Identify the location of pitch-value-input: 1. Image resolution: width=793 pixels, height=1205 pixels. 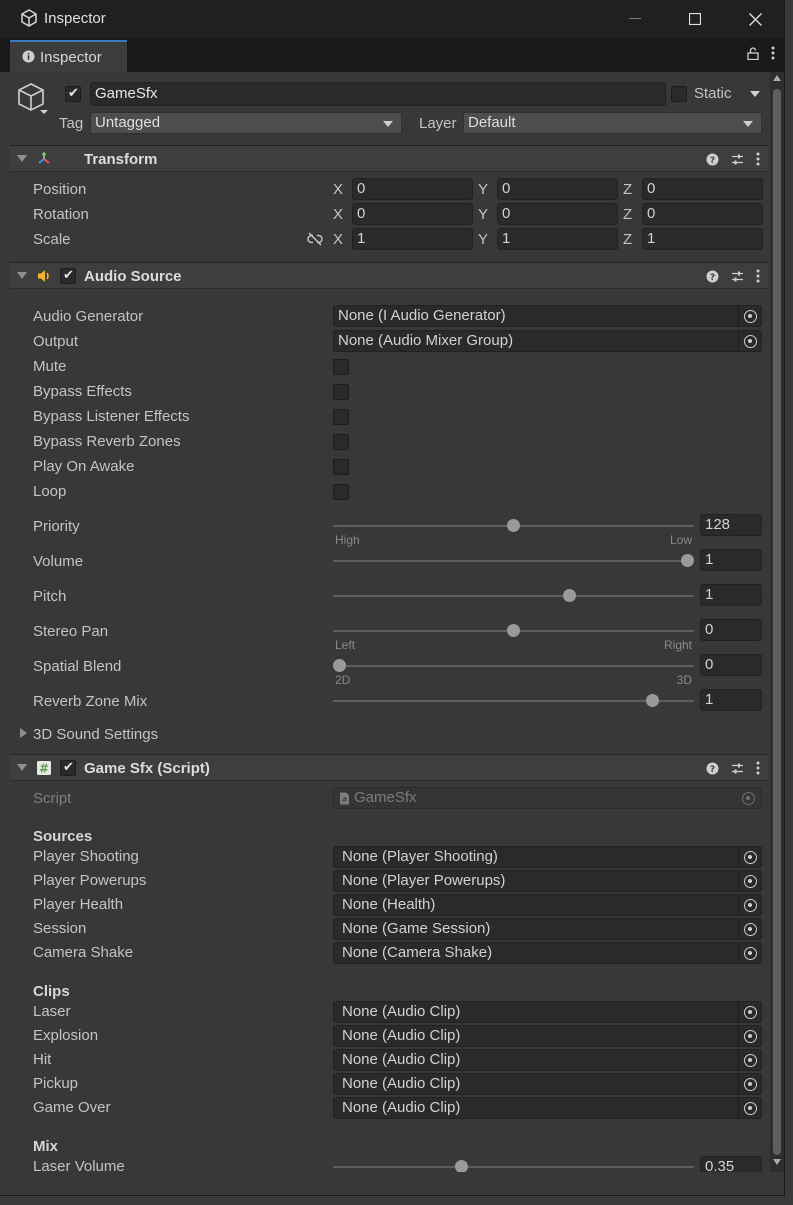
(731, 595).